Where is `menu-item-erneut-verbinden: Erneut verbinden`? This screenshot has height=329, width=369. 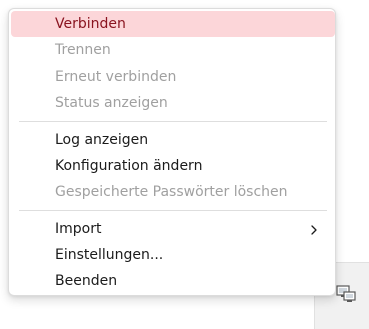 menu-item-erneut-verbinden: Erneut verbinden is located at coordinates (173, 77).